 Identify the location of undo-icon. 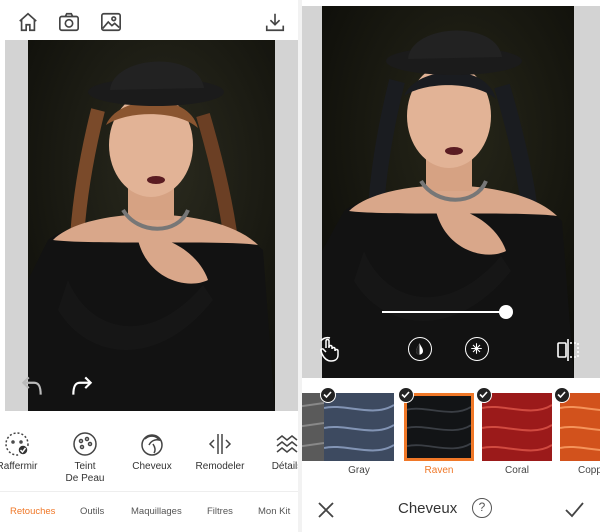
(32, 386).